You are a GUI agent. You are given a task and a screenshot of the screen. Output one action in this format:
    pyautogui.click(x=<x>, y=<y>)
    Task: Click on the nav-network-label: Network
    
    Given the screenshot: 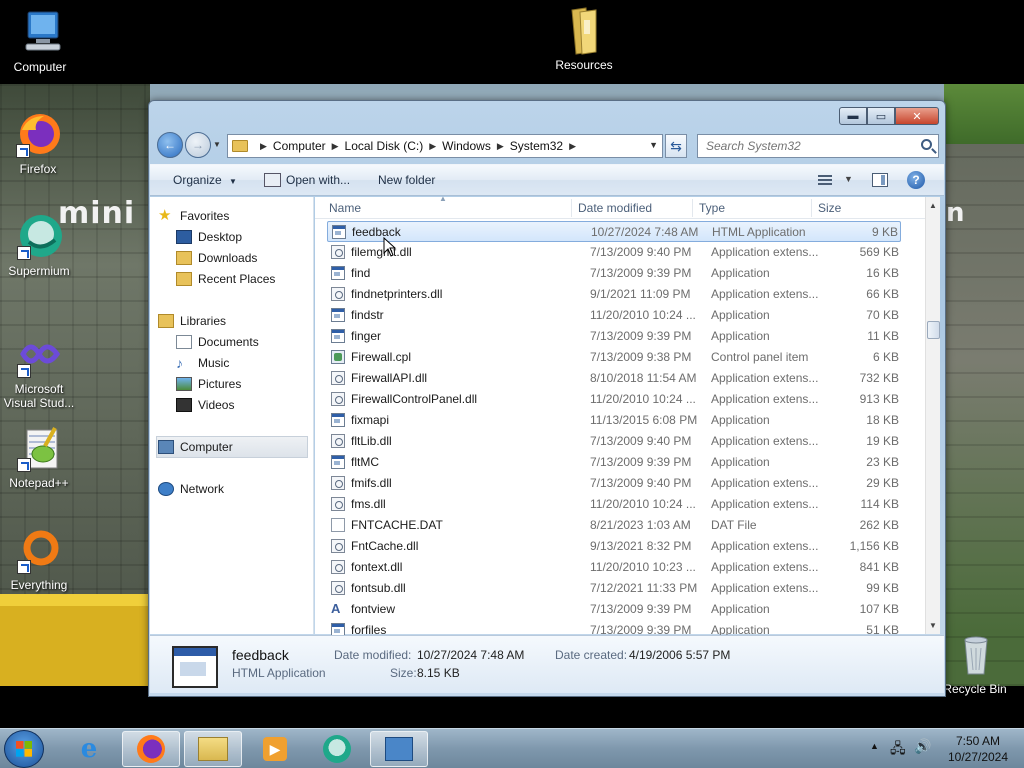 What is the action you would take?
    pyautogui.click(x=202, y=489)
    